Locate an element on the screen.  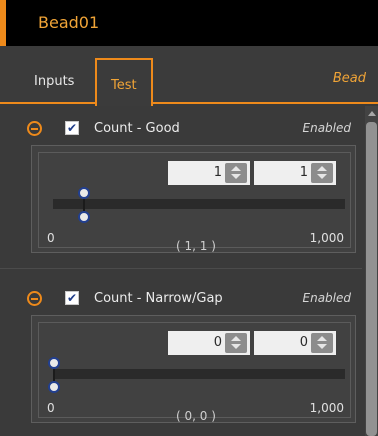
count-narrow-gap-max-knob is located at coordinates (54, 387).